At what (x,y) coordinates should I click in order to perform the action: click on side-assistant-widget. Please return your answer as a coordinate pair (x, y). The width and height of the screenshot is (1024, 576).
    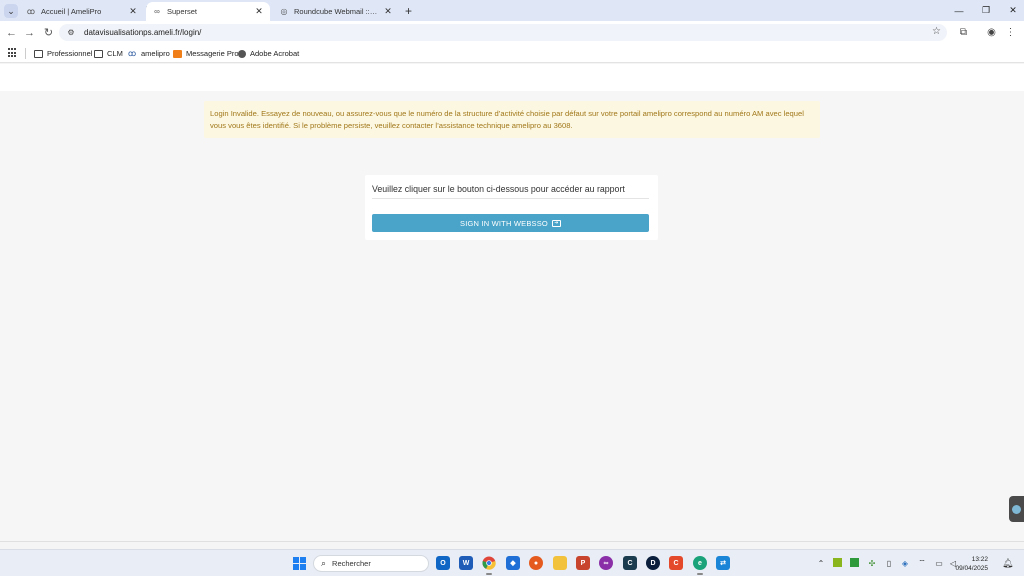
    Looking at the image, I should click on (1016, 509).